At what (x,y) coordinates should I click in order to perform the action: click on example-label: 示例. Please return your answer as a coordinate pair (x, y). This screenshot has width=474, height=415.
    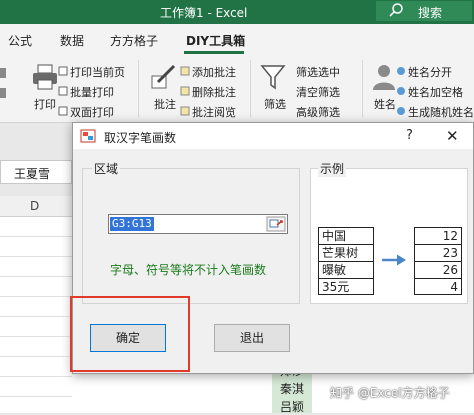
    Looking at the image, I should click on (332, 168).